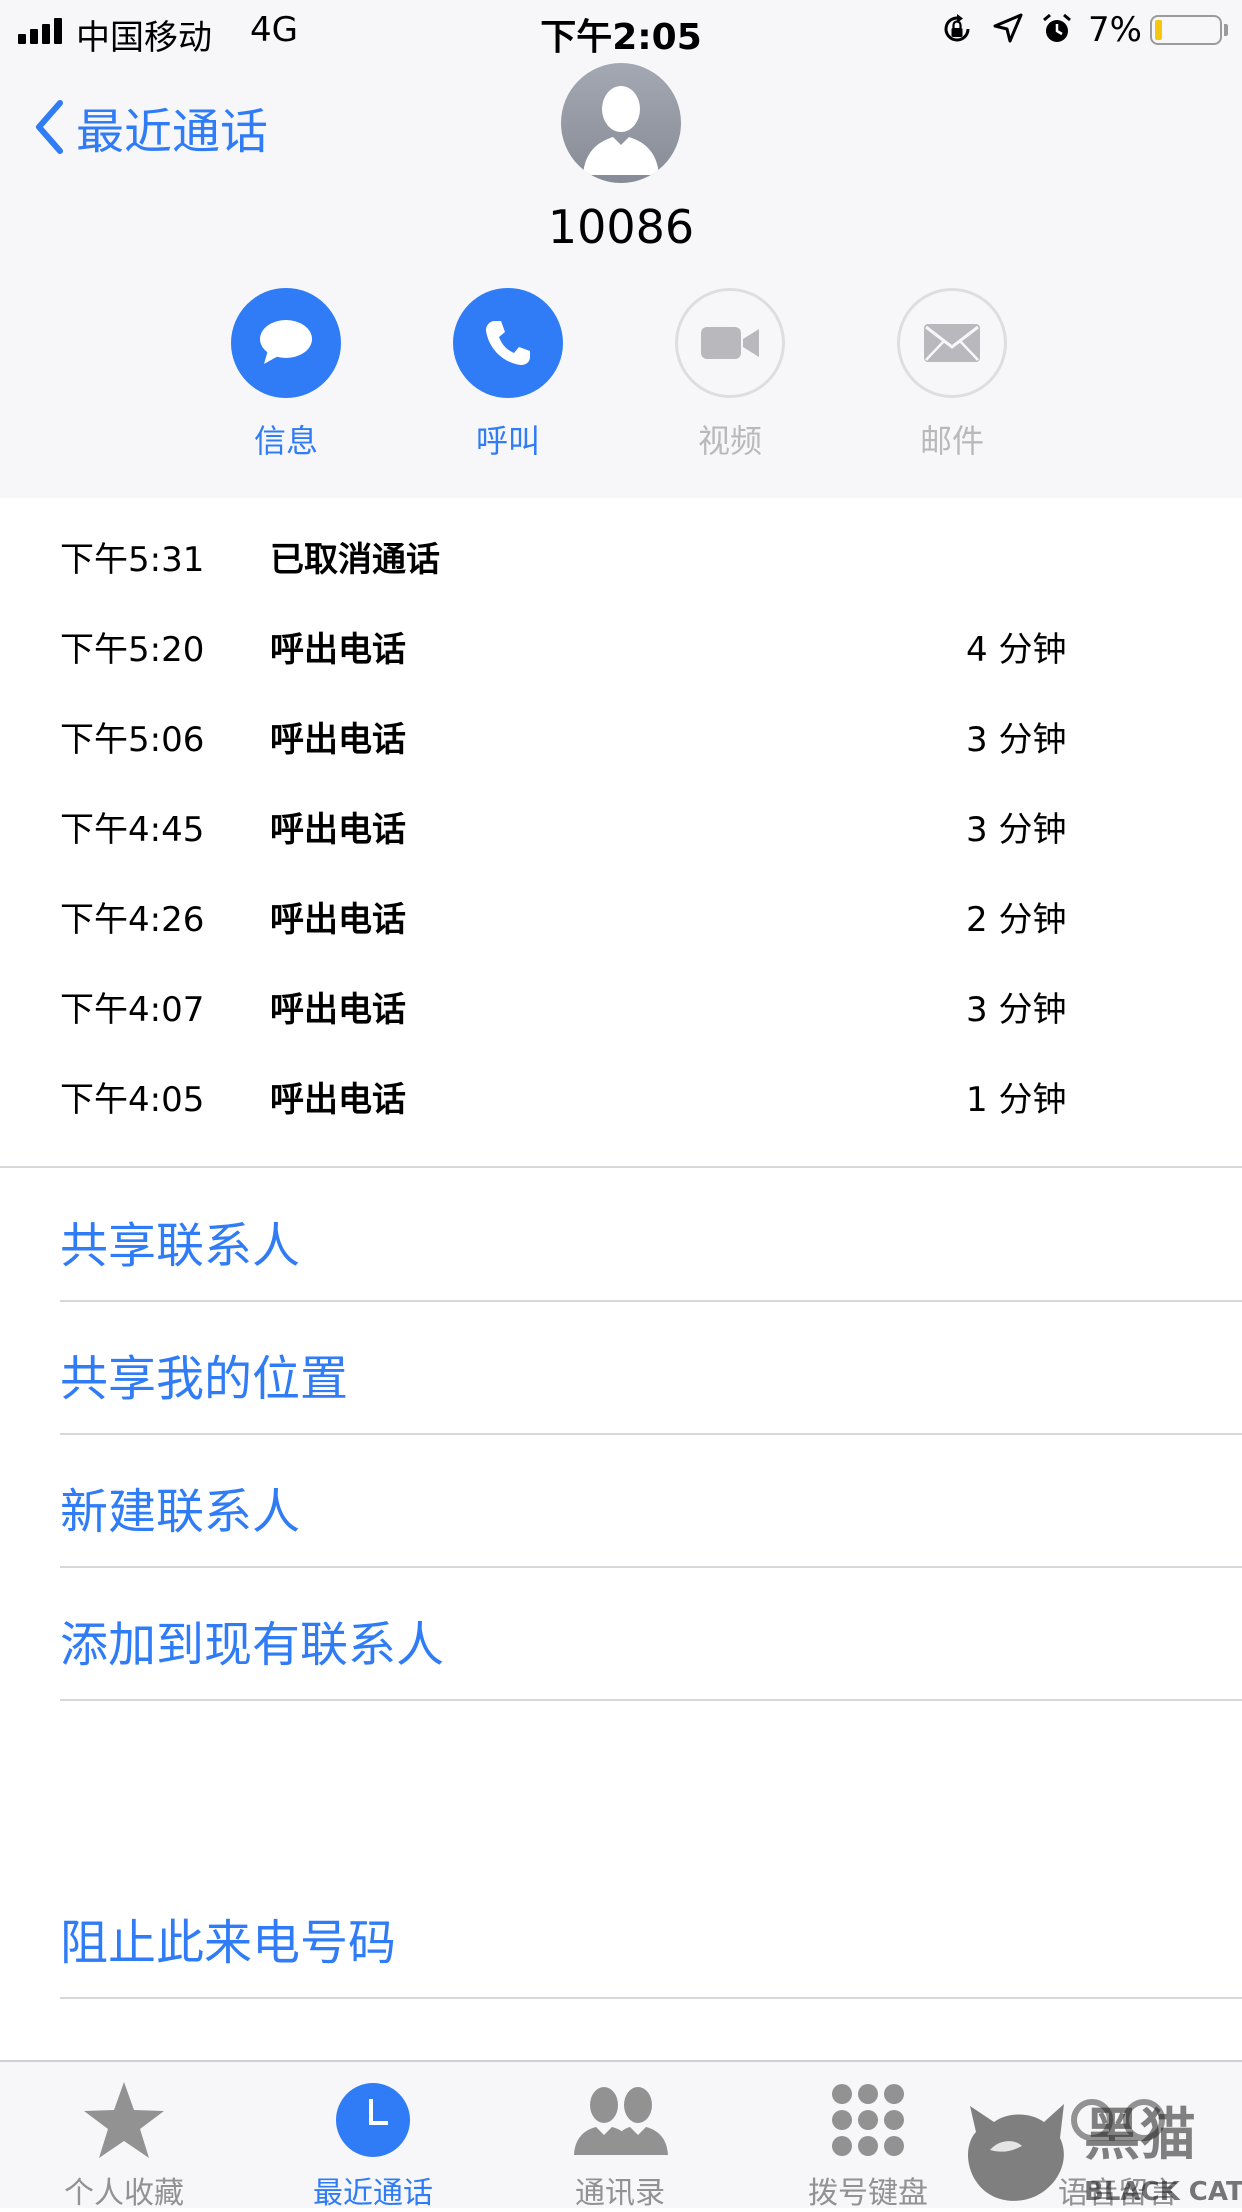 The width and height of the screenshot is (1242, 2212). What do you see at coordinates (132, 1010) in the screenshot?
I see `call-time: 下午4:07` at bounding box center [132, 1010].